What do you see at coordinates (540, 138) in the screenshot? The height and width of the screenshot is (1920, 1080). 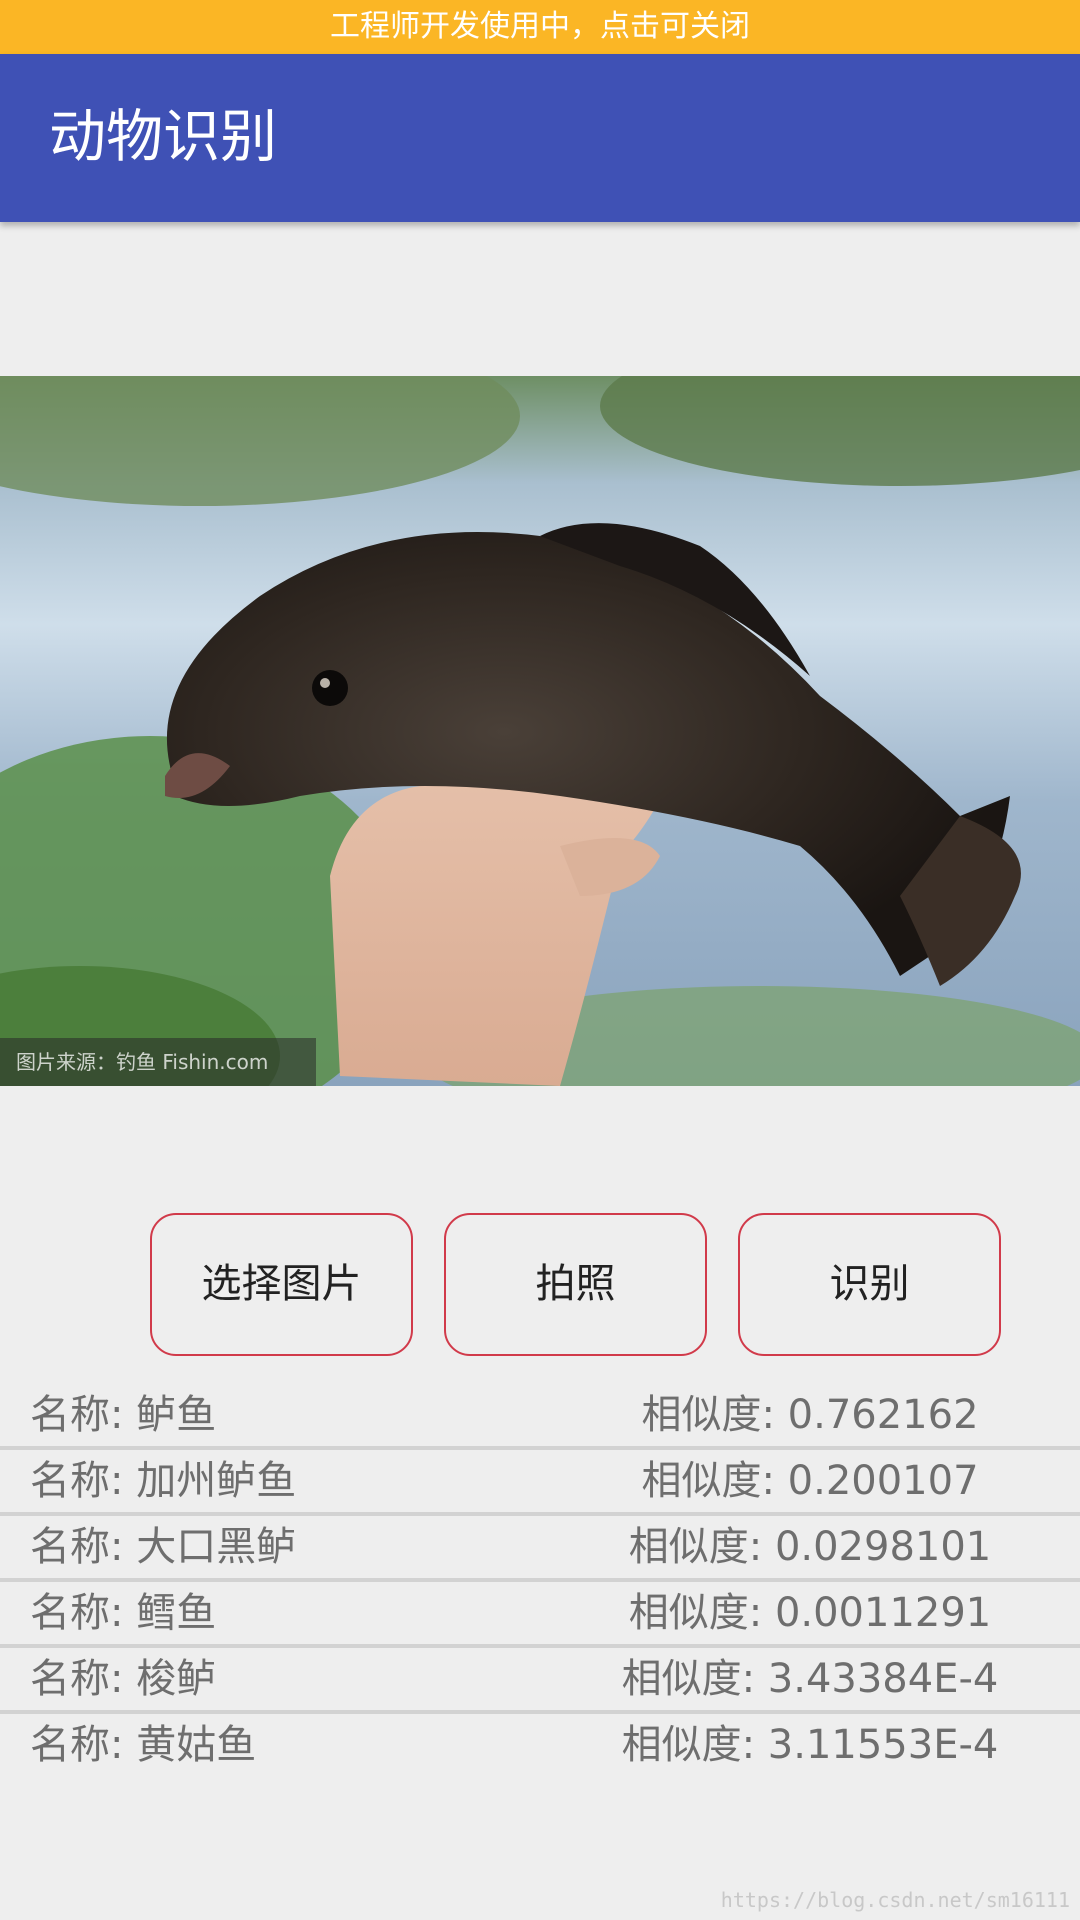 I see `app-bar: 动物识别` at bounding box center [540, 138].